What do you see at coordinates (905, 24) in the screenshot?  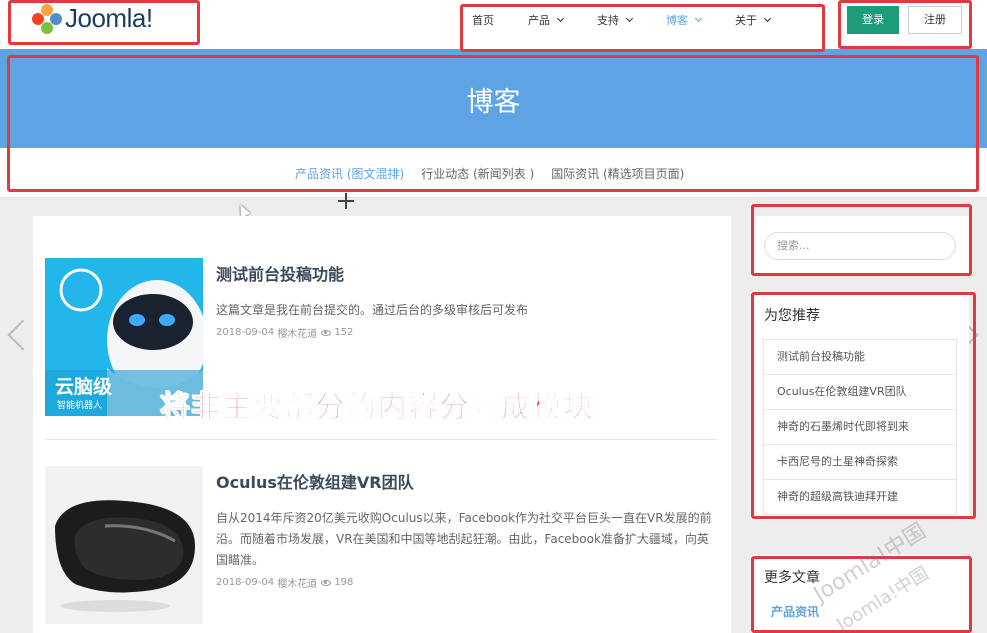 I see `annotation-box-account` at bounding box center [905, 24].